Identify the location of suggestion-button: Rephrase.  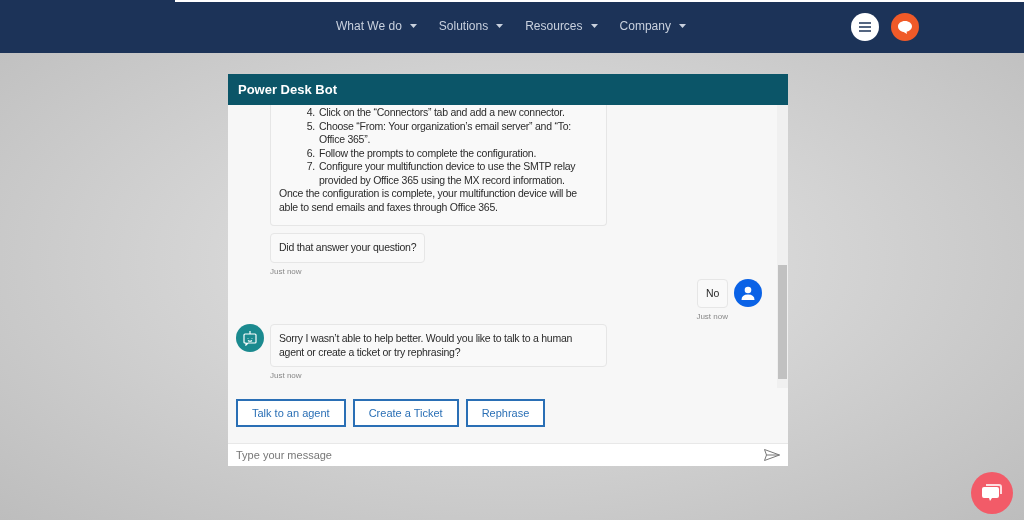
(505, 413).